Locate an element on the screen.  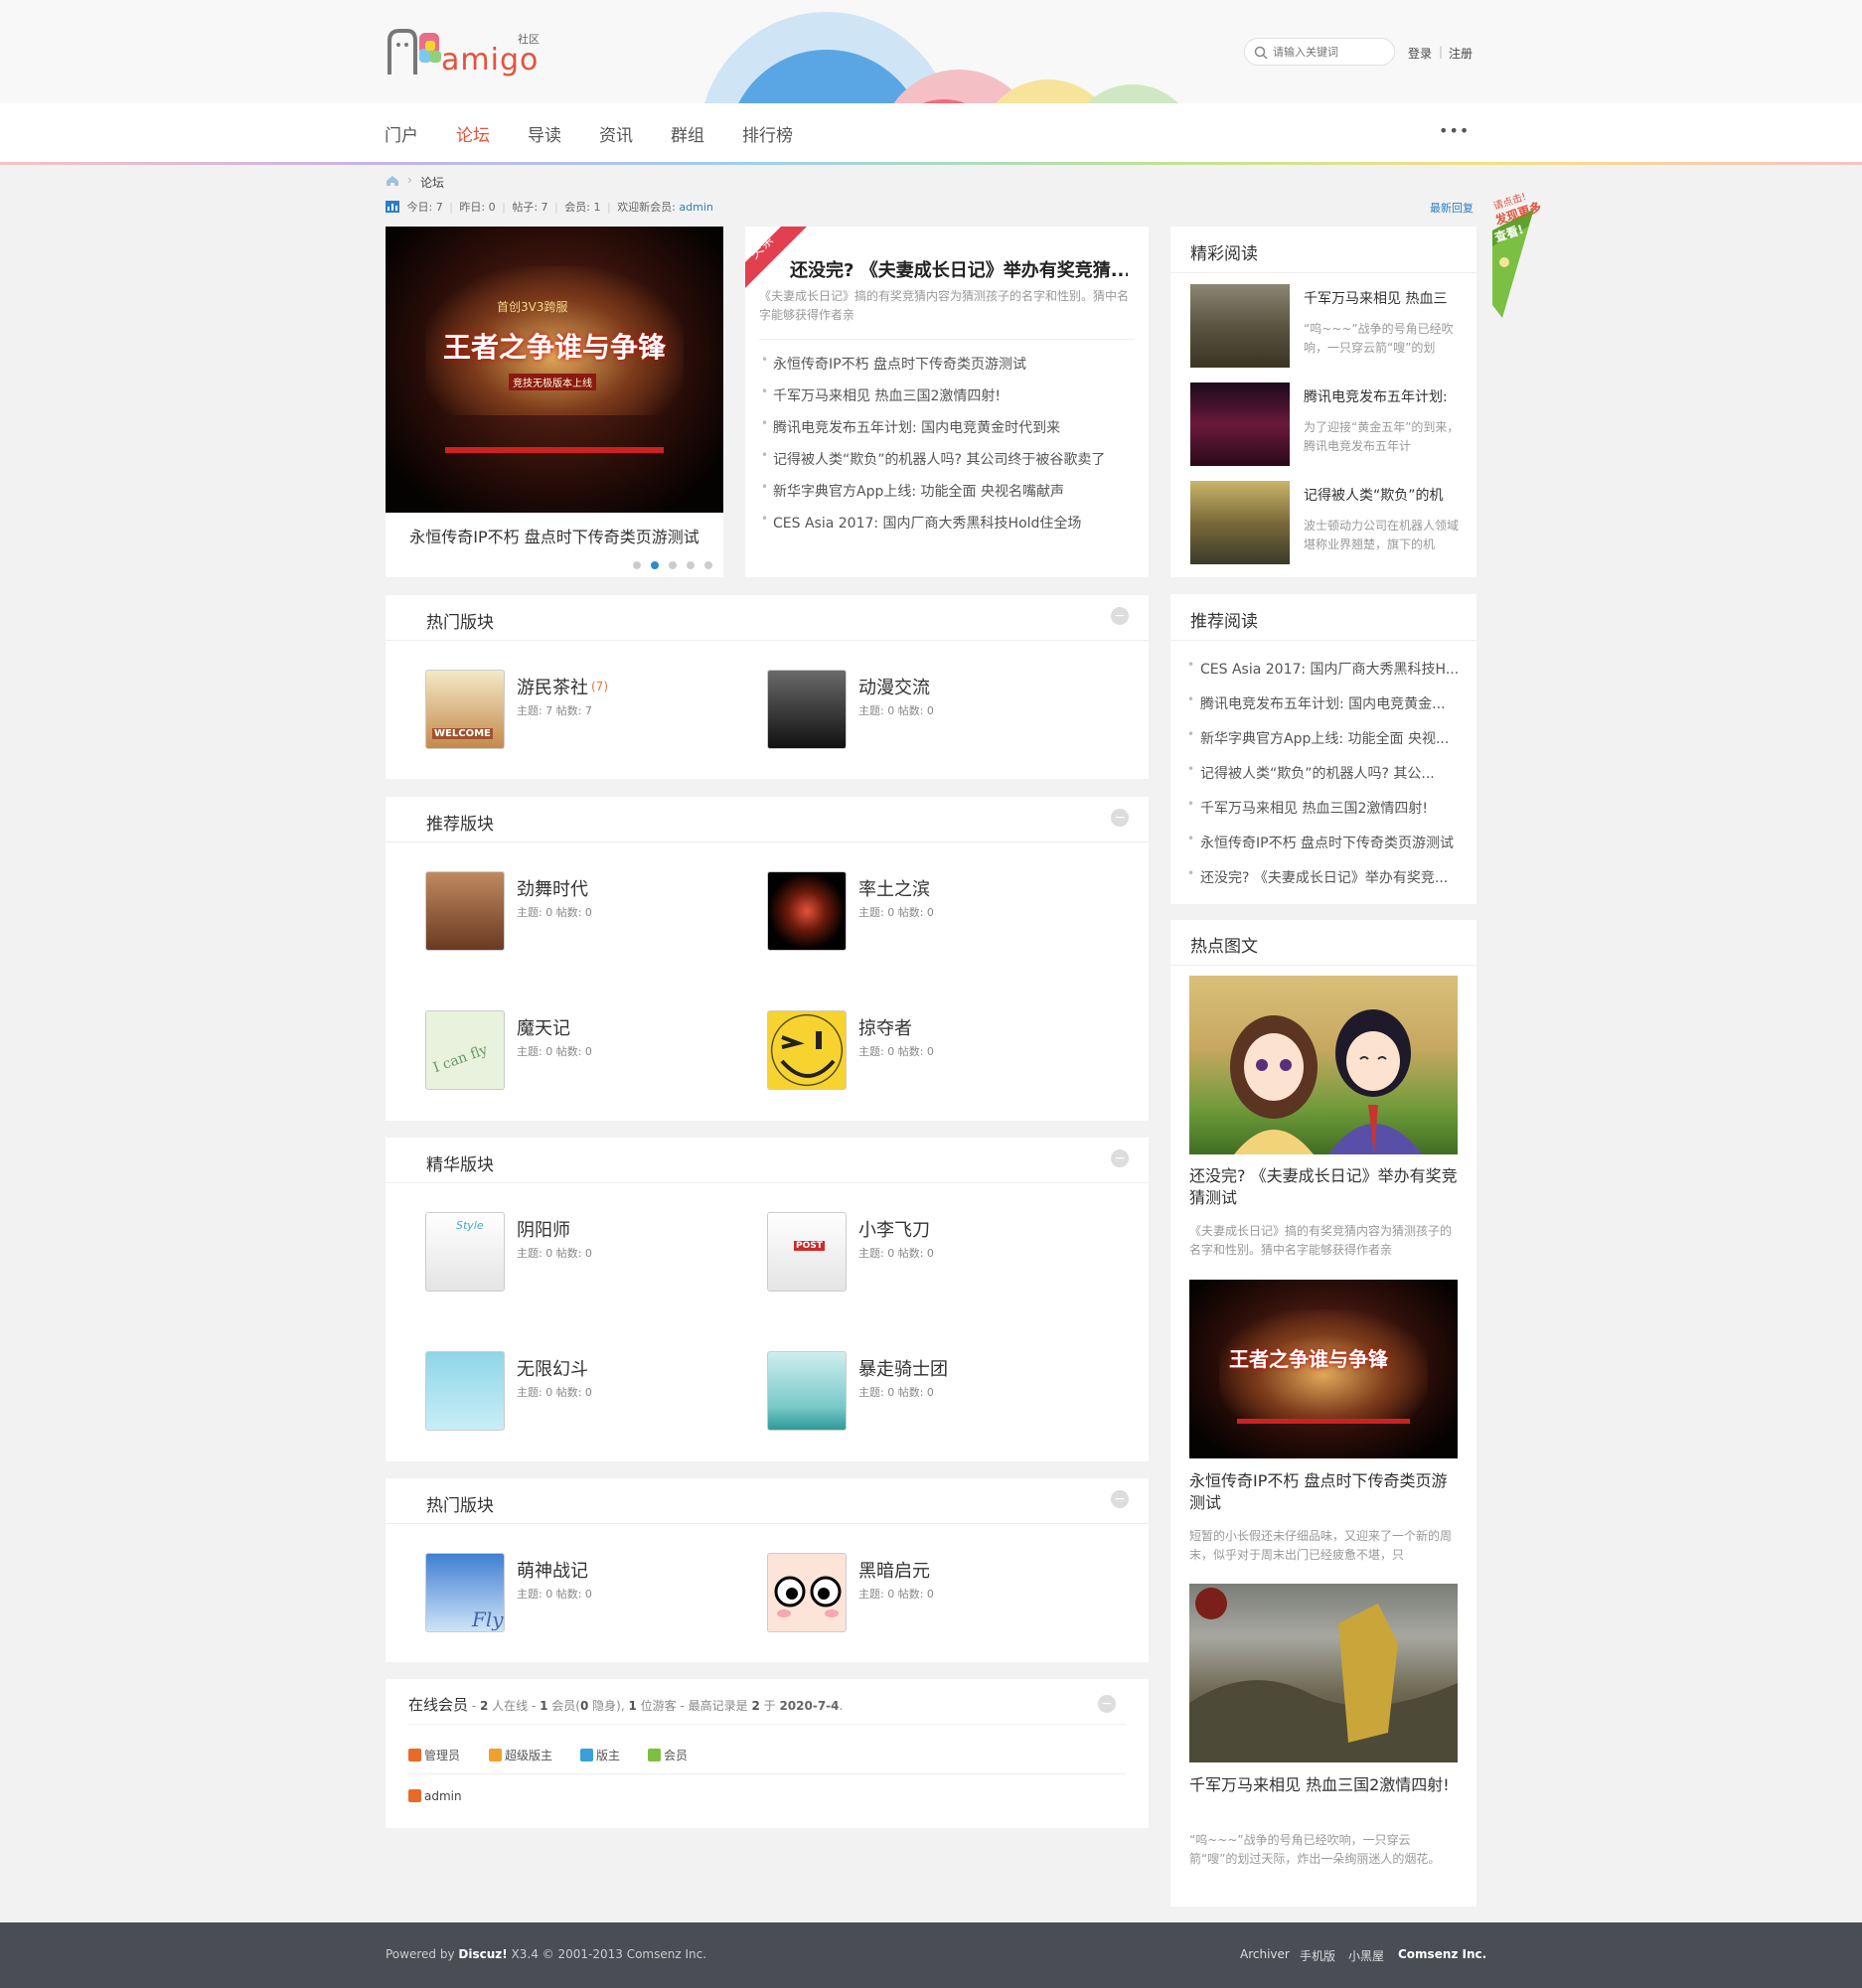
forum-name-link: 阴阳师 is located at coordinates (543, 1229).